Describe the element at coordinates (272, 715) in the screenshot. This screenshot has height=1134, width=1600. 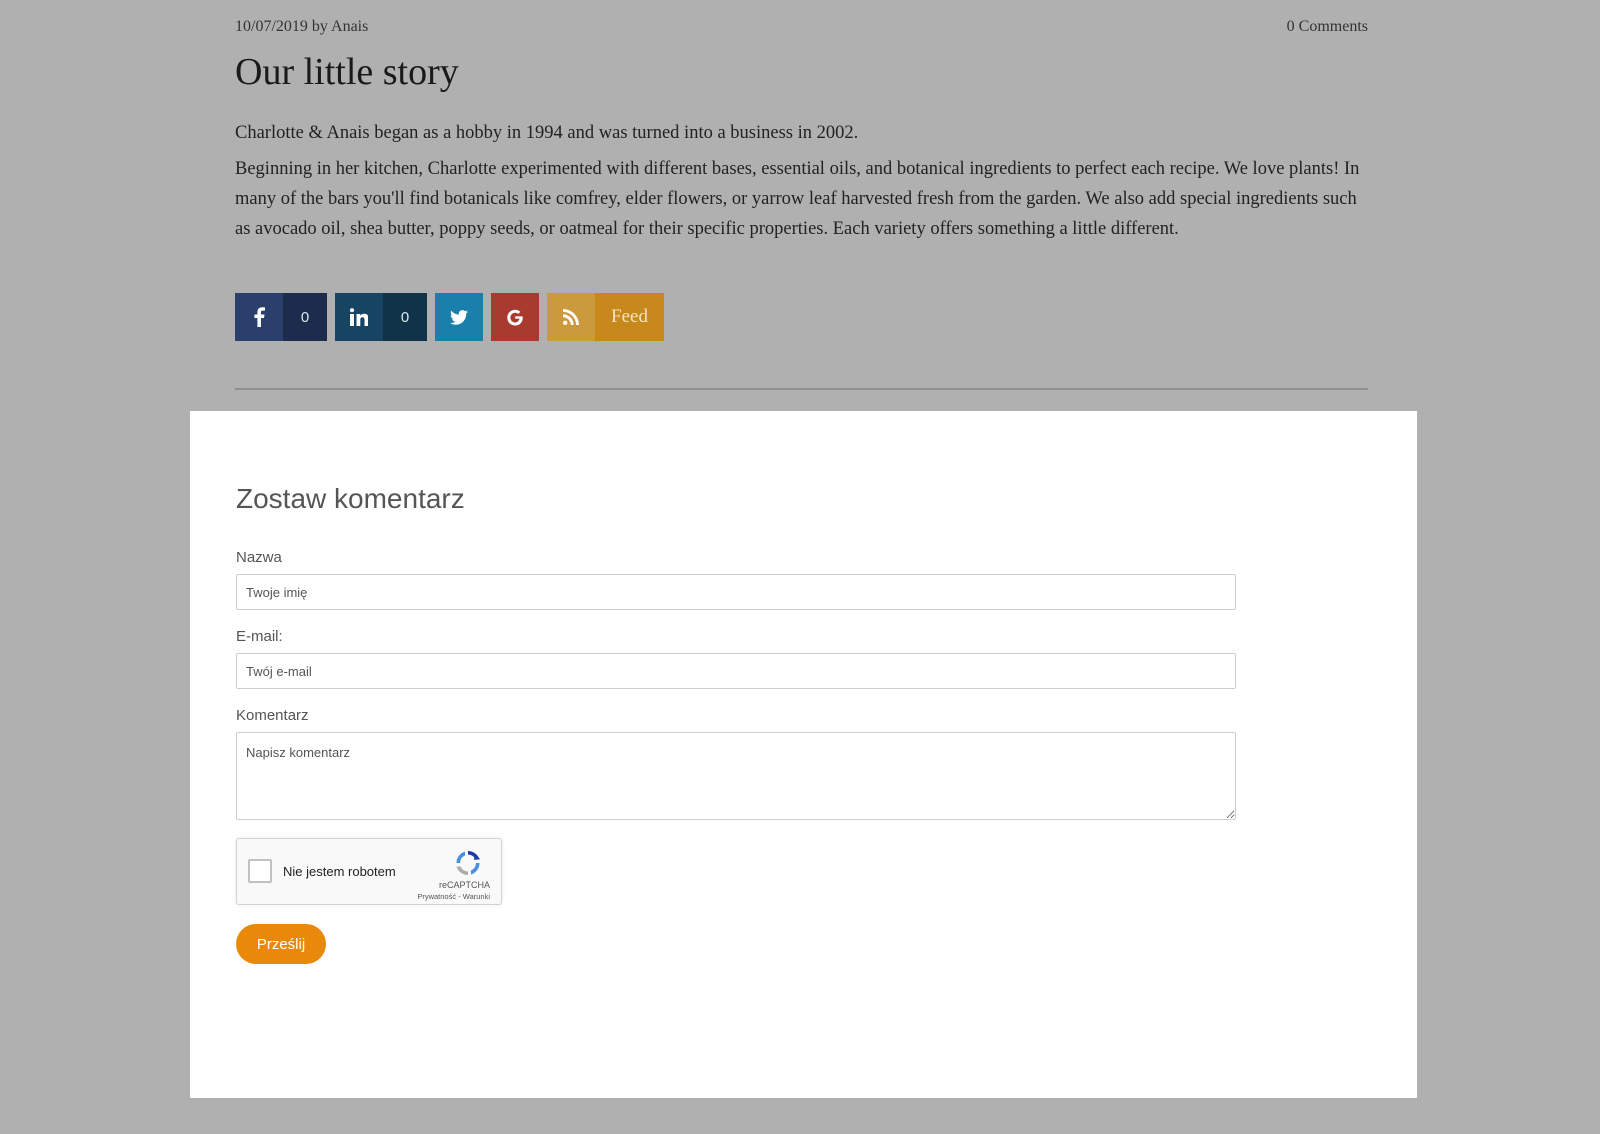
I see `comment-label: Komentarz` at that location.